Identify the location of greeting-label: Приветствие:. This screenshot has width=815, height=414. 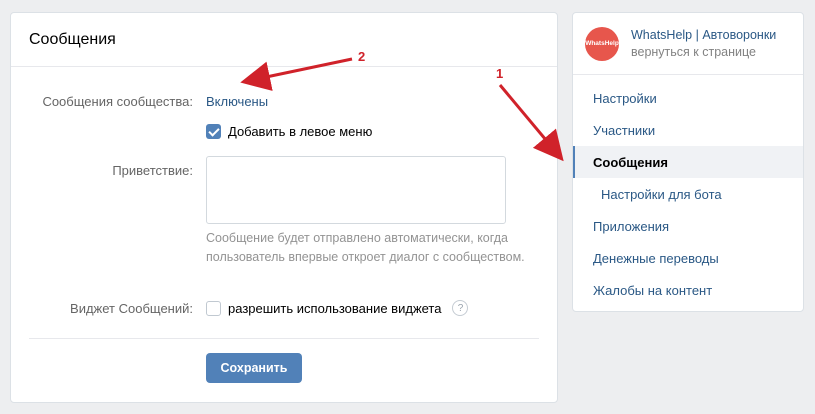
(152, 170).